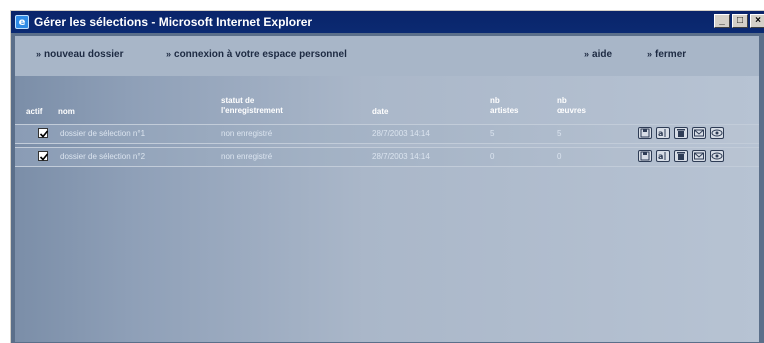 The image size is (764, 343). I want to click on column-header-statut-line1: statut de, so click(238, 100).